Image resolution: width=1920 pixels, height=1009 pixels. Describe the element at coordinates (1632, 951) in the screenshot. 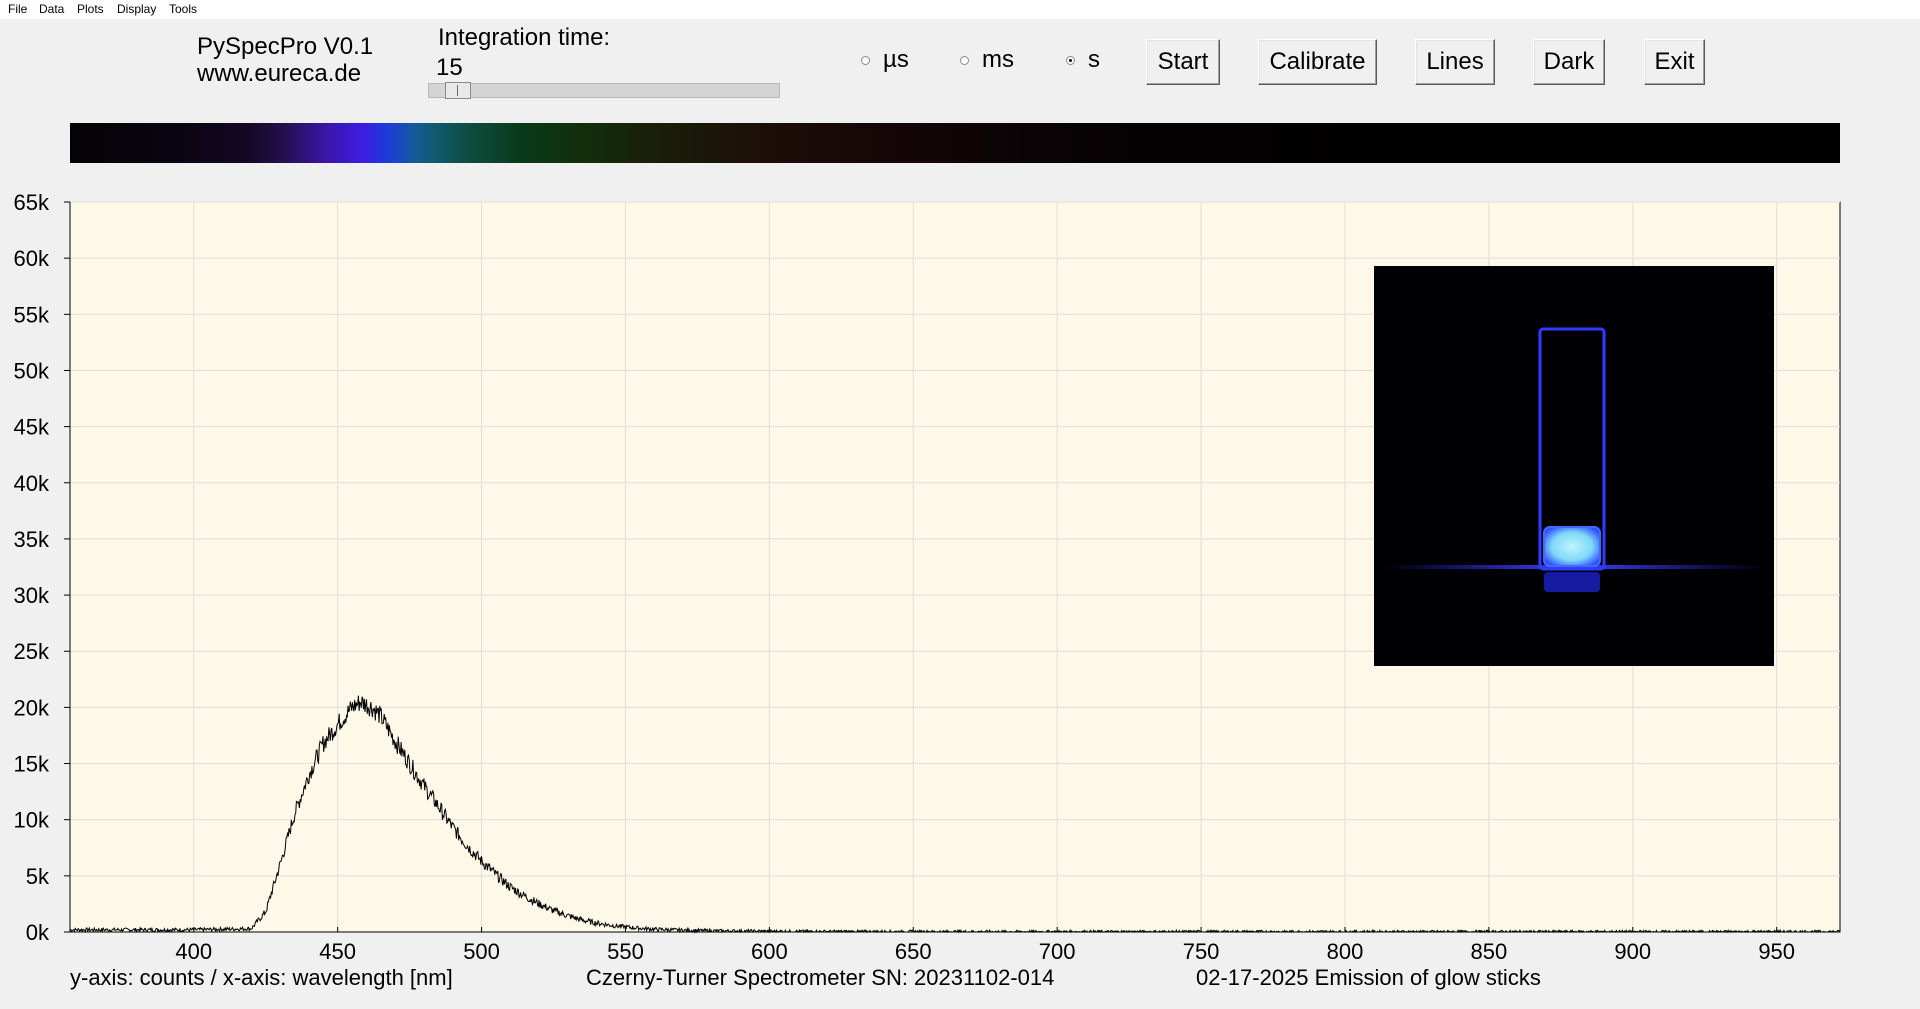

I see `x-tick-label: 900` at that location.